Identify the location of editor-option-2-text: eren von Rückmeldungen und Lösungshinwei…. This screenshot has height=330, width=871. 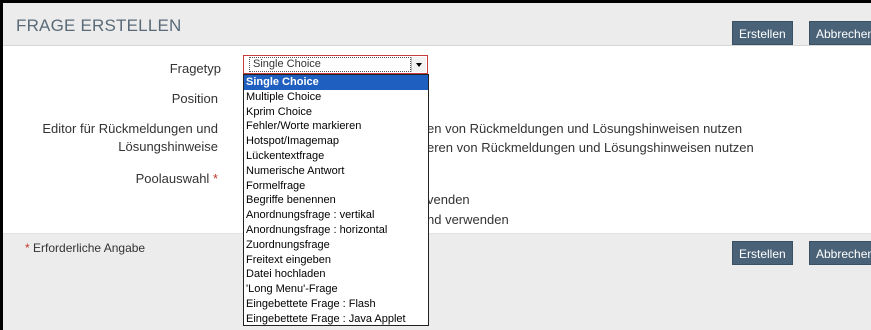
(590, 147).